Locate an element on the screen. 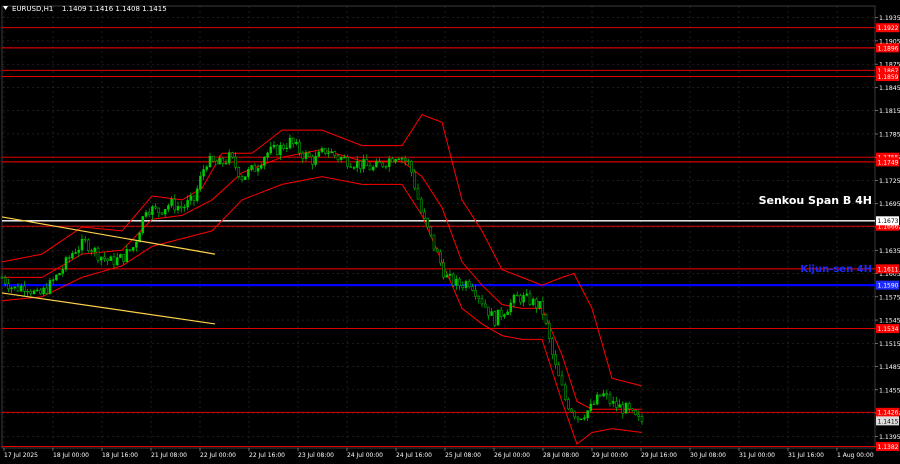 This screenshot has height=464, width=900. level-label: 1.1922 is located at coordinates (888, 28).